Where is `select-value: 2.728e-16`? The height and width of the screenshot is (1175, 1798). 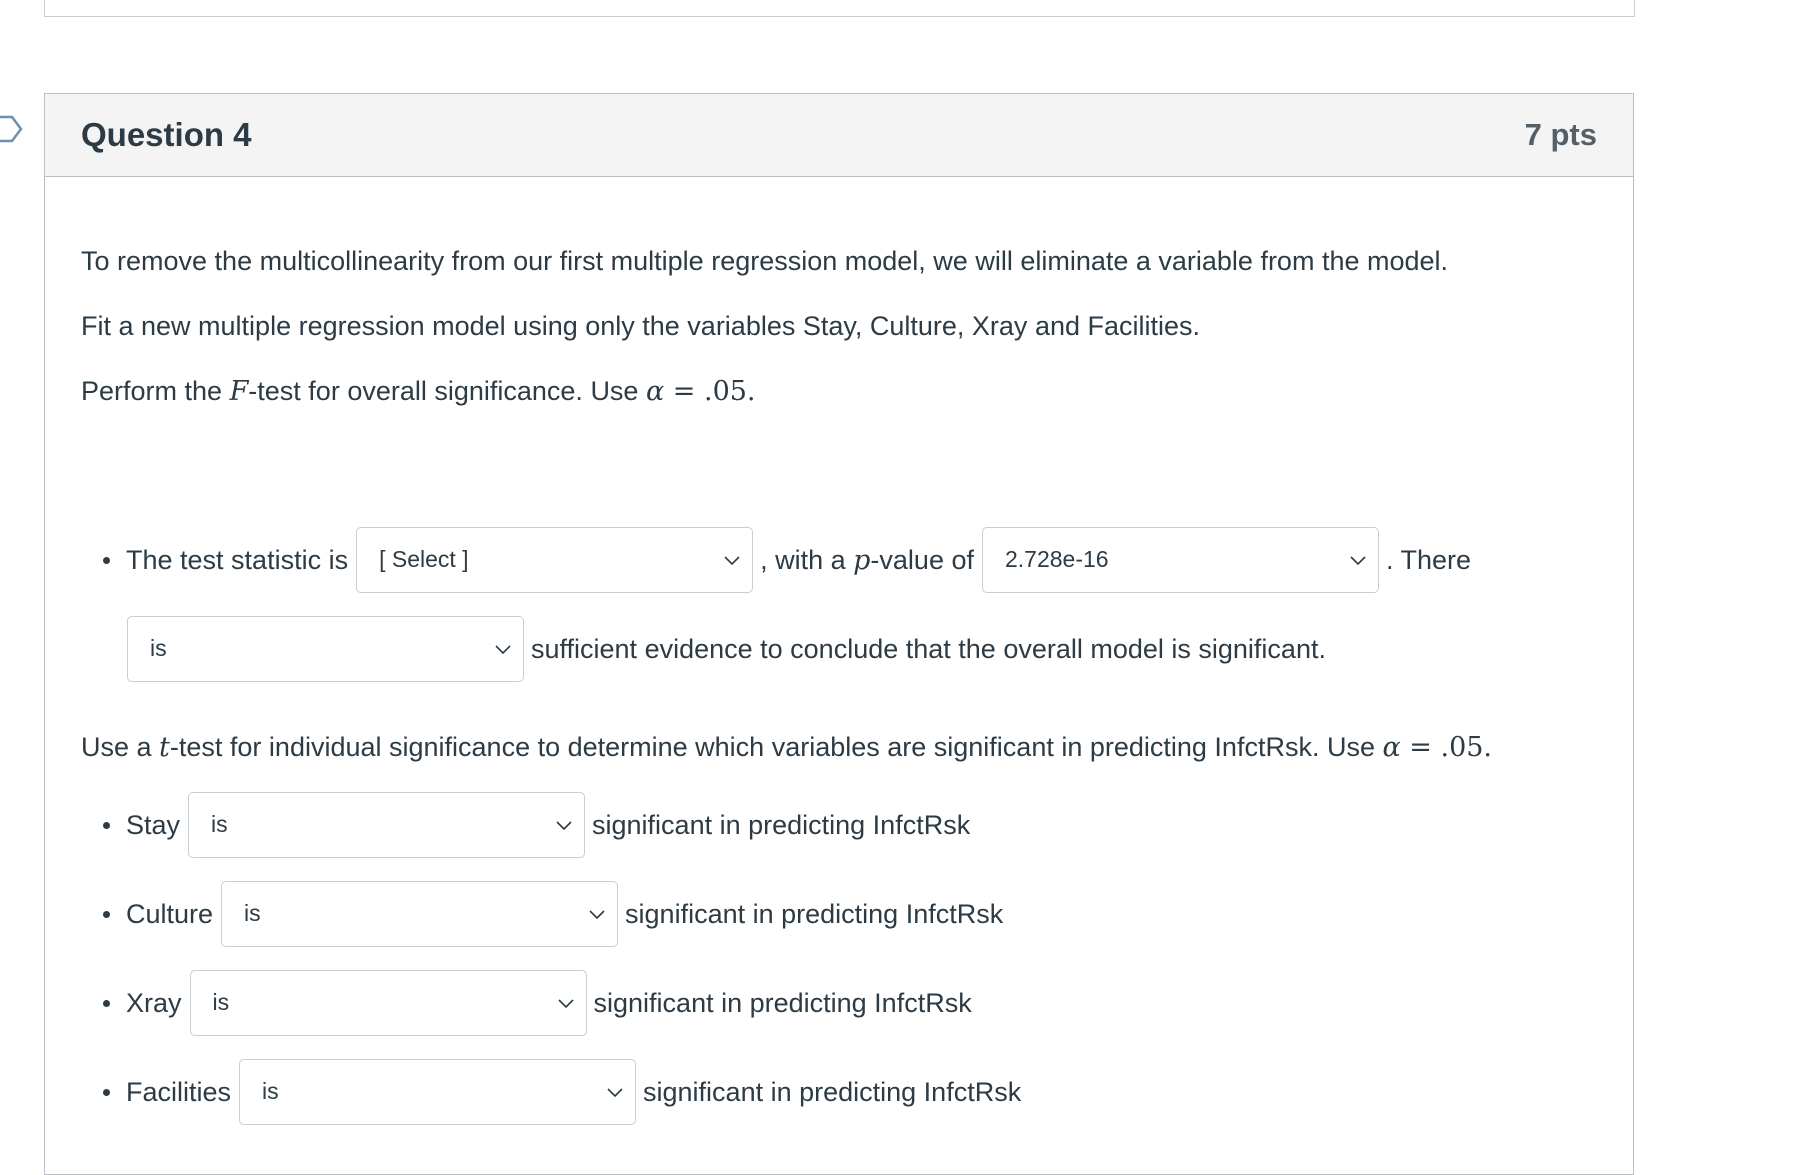
select-value: 2.728e-16 is located at coordinates (1056, 559).